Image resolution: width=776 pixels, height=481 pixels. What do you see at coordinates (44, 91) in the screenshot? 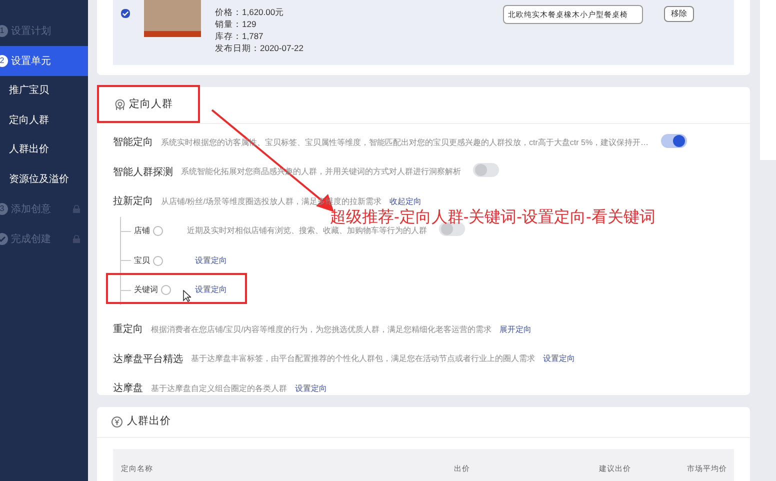
I see `sidebar-subitem: 推广宝贝` at bounding box center [44, 91].